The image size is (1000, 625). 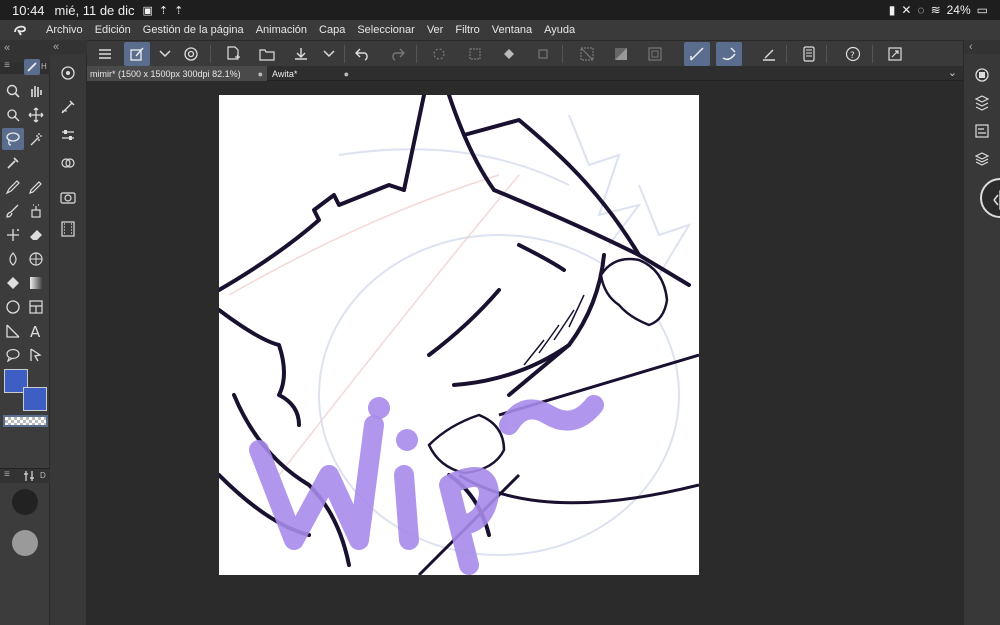 What do you see at coordinates (363, 54) in the screenshot?
I see `undo-icon` at bounding box center [363, 54].